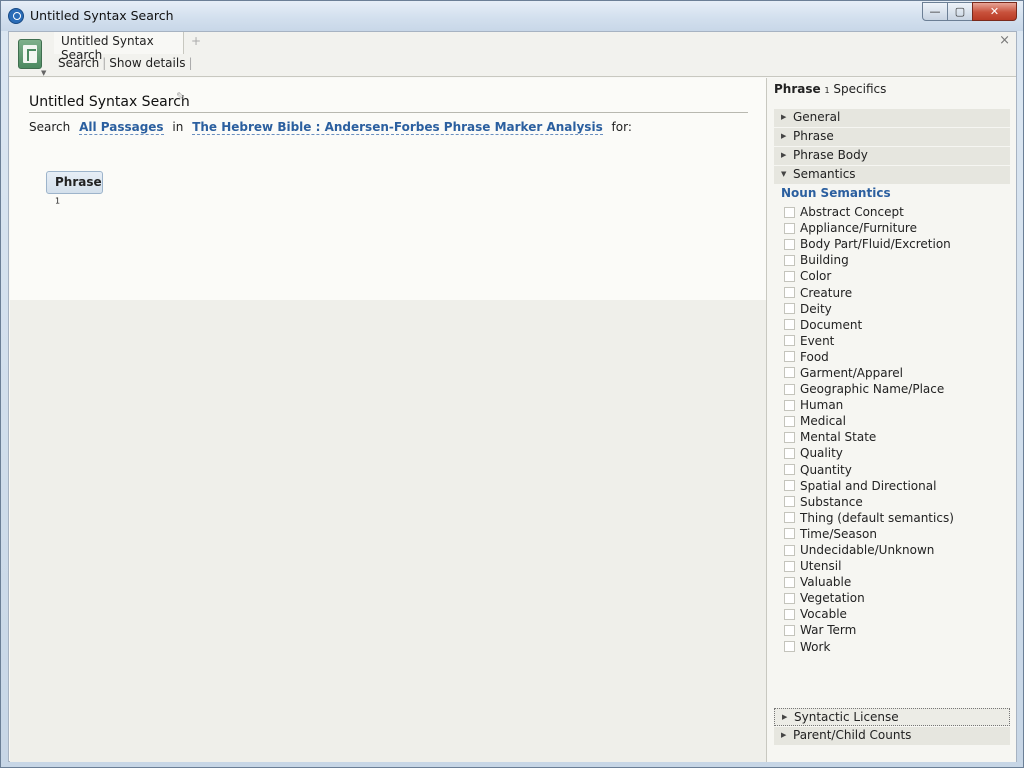 The height and width of the screenshot is (768, 1024). What do you see at coordinates (869, 228) in the screenshot?
I see `semantics-option: Appliance/Furniture` at bounding box center [869, 228].